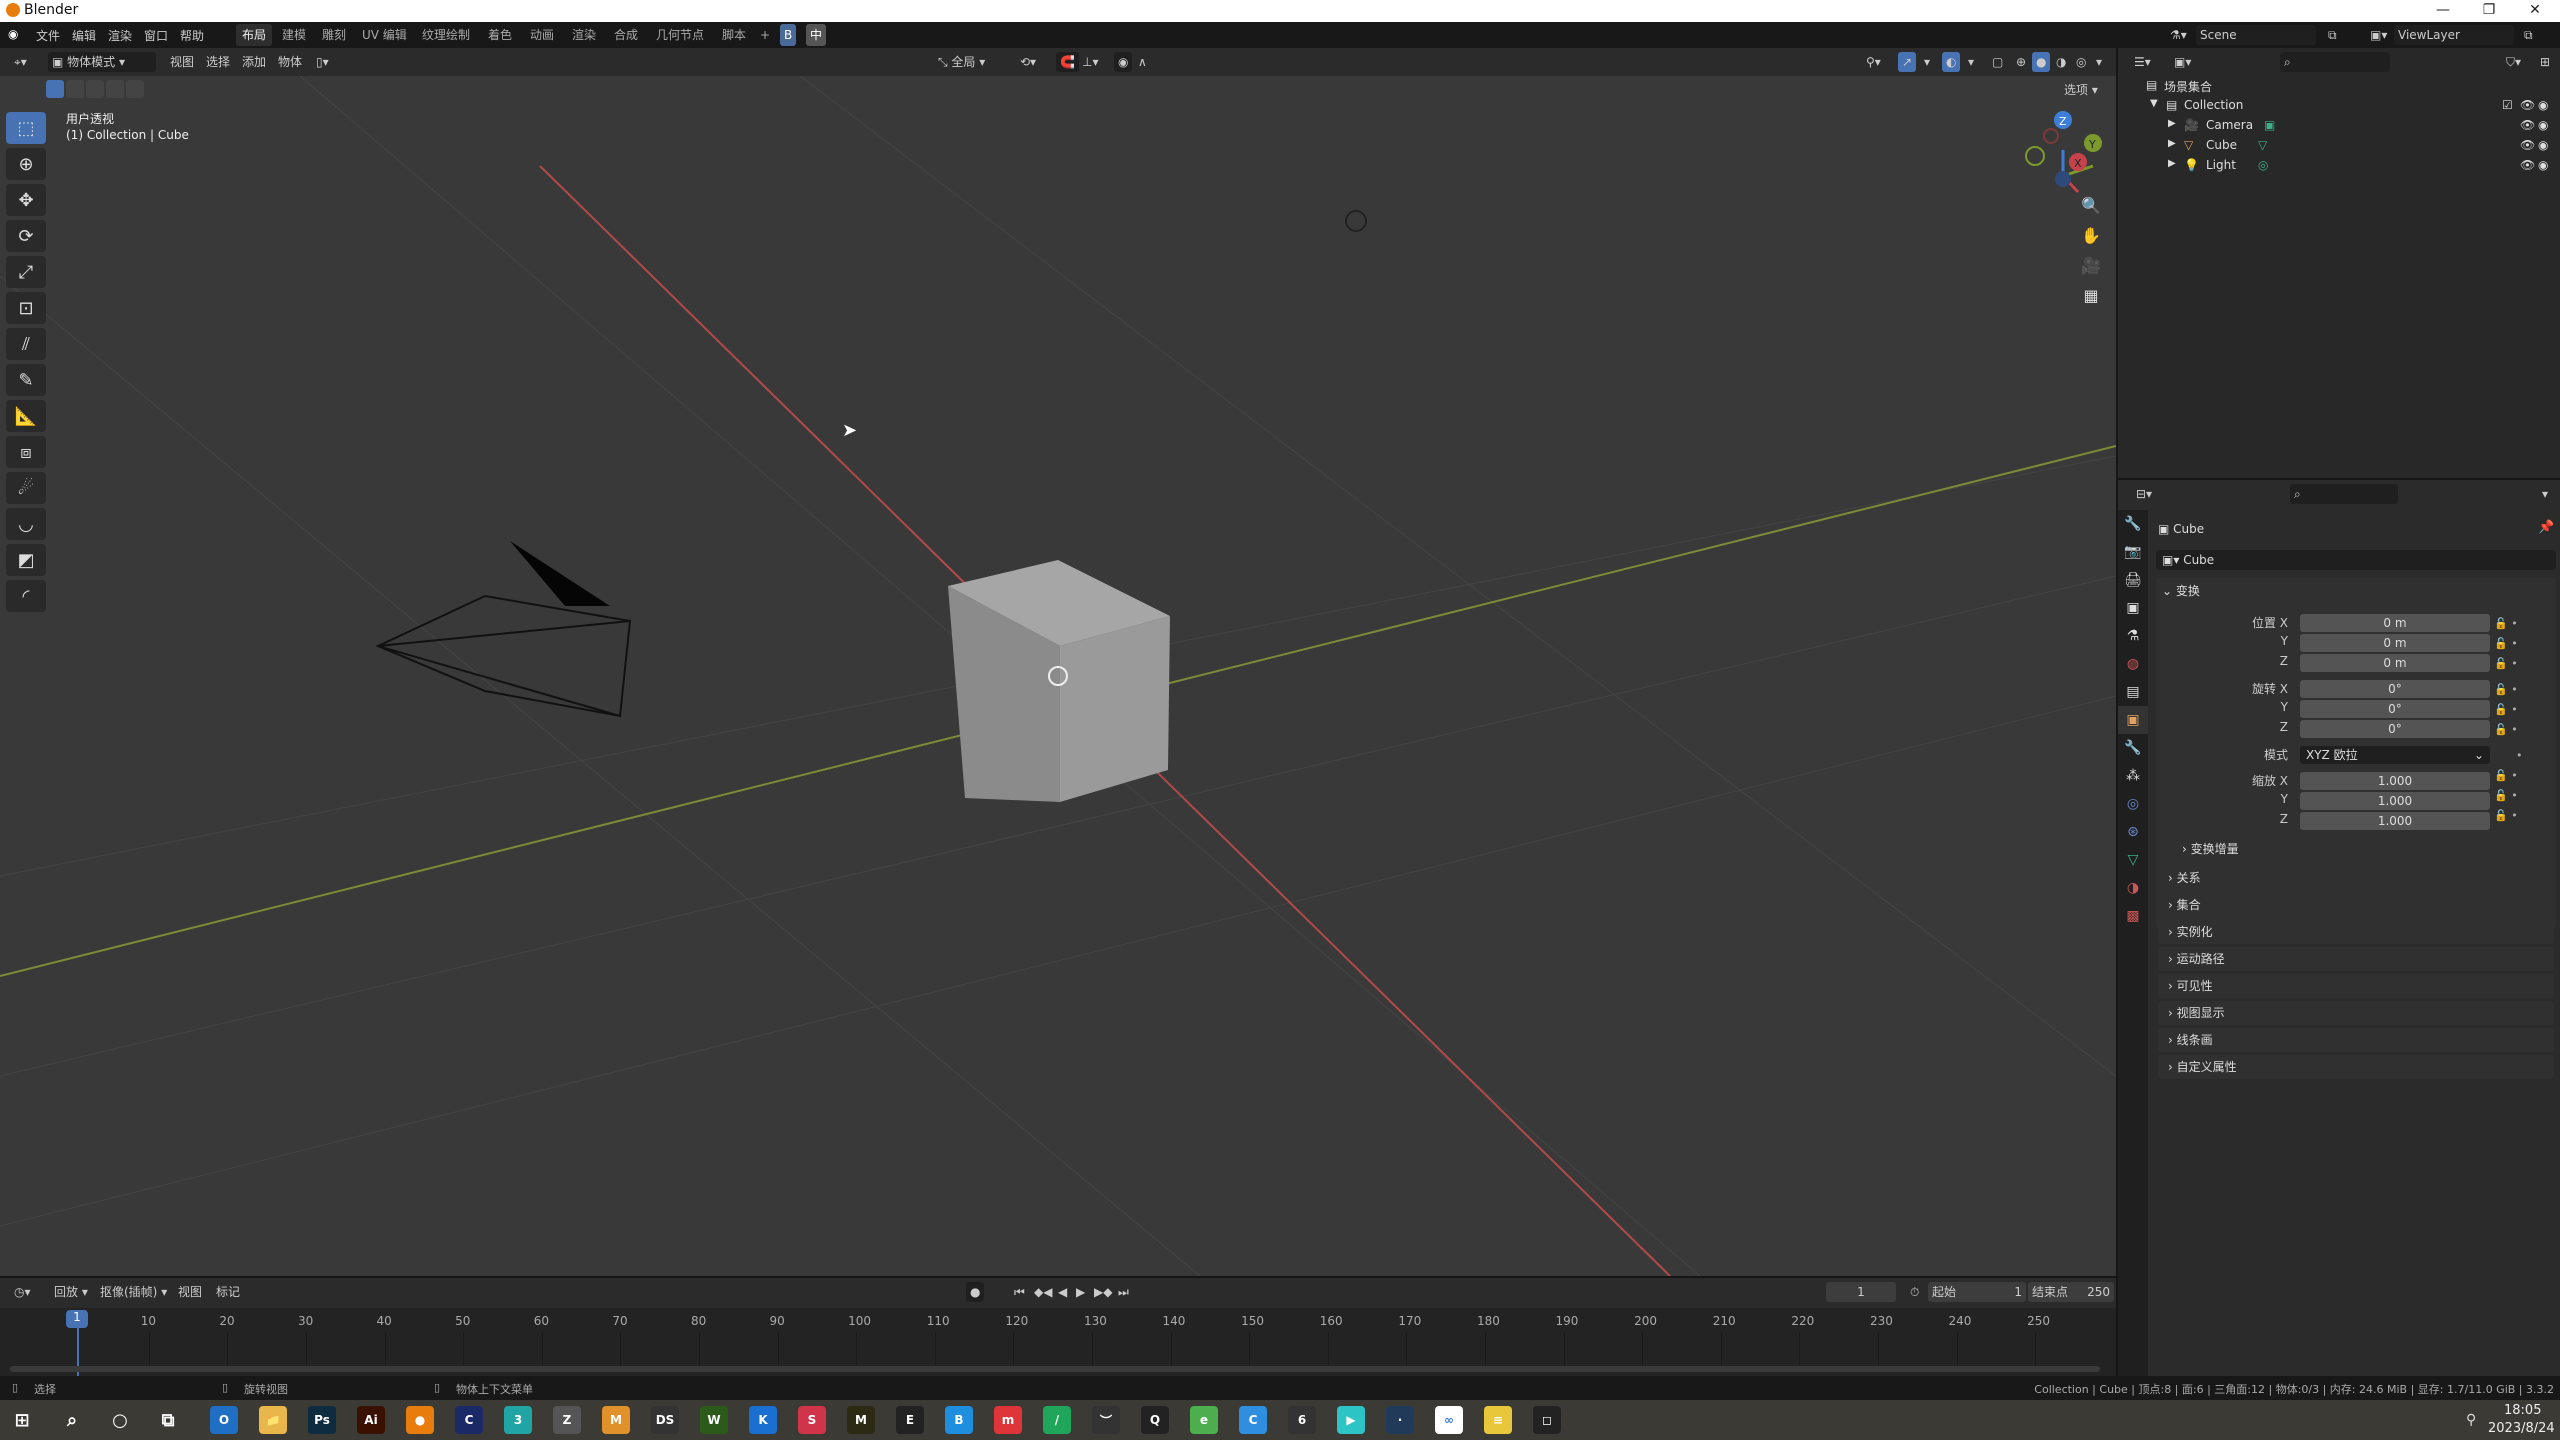  What do you see at coordinates (584, 35) in the screenshot?
I see `tab-rendering: 渲染` at bounding box center [584, 35].